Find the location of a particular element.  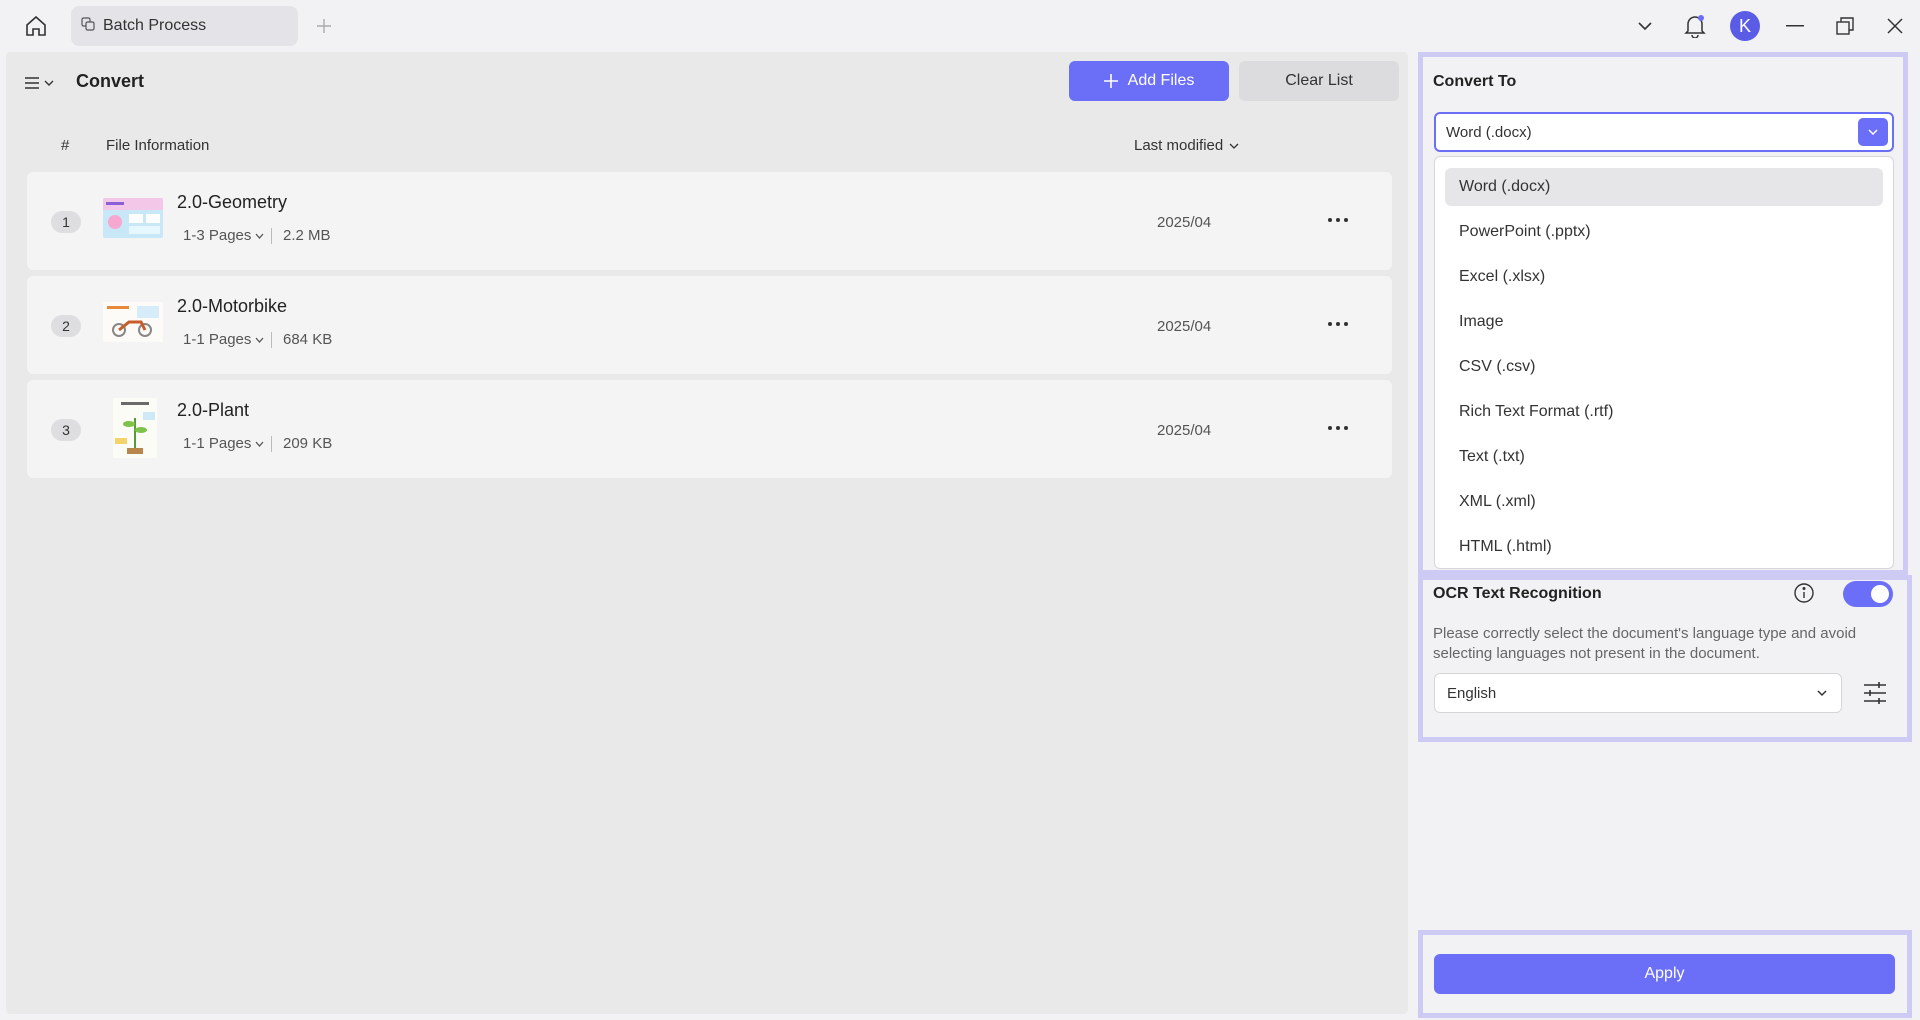

clear-list-button: Clear List is located at coordinates (1319, 81).